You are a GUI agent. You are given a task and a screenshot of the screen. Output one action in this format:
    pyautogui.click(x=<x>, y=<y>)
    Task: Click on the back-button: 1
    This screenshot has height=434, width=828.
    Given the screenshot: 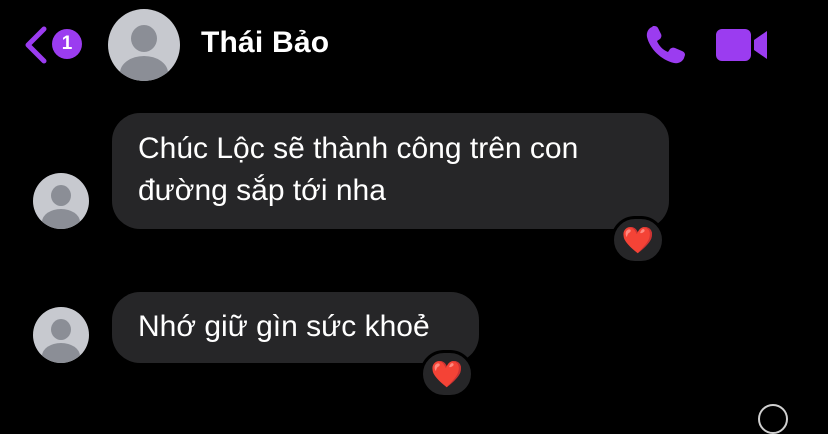 What is the action you would take?
    pyautogui.click(x=57, y=45)
    